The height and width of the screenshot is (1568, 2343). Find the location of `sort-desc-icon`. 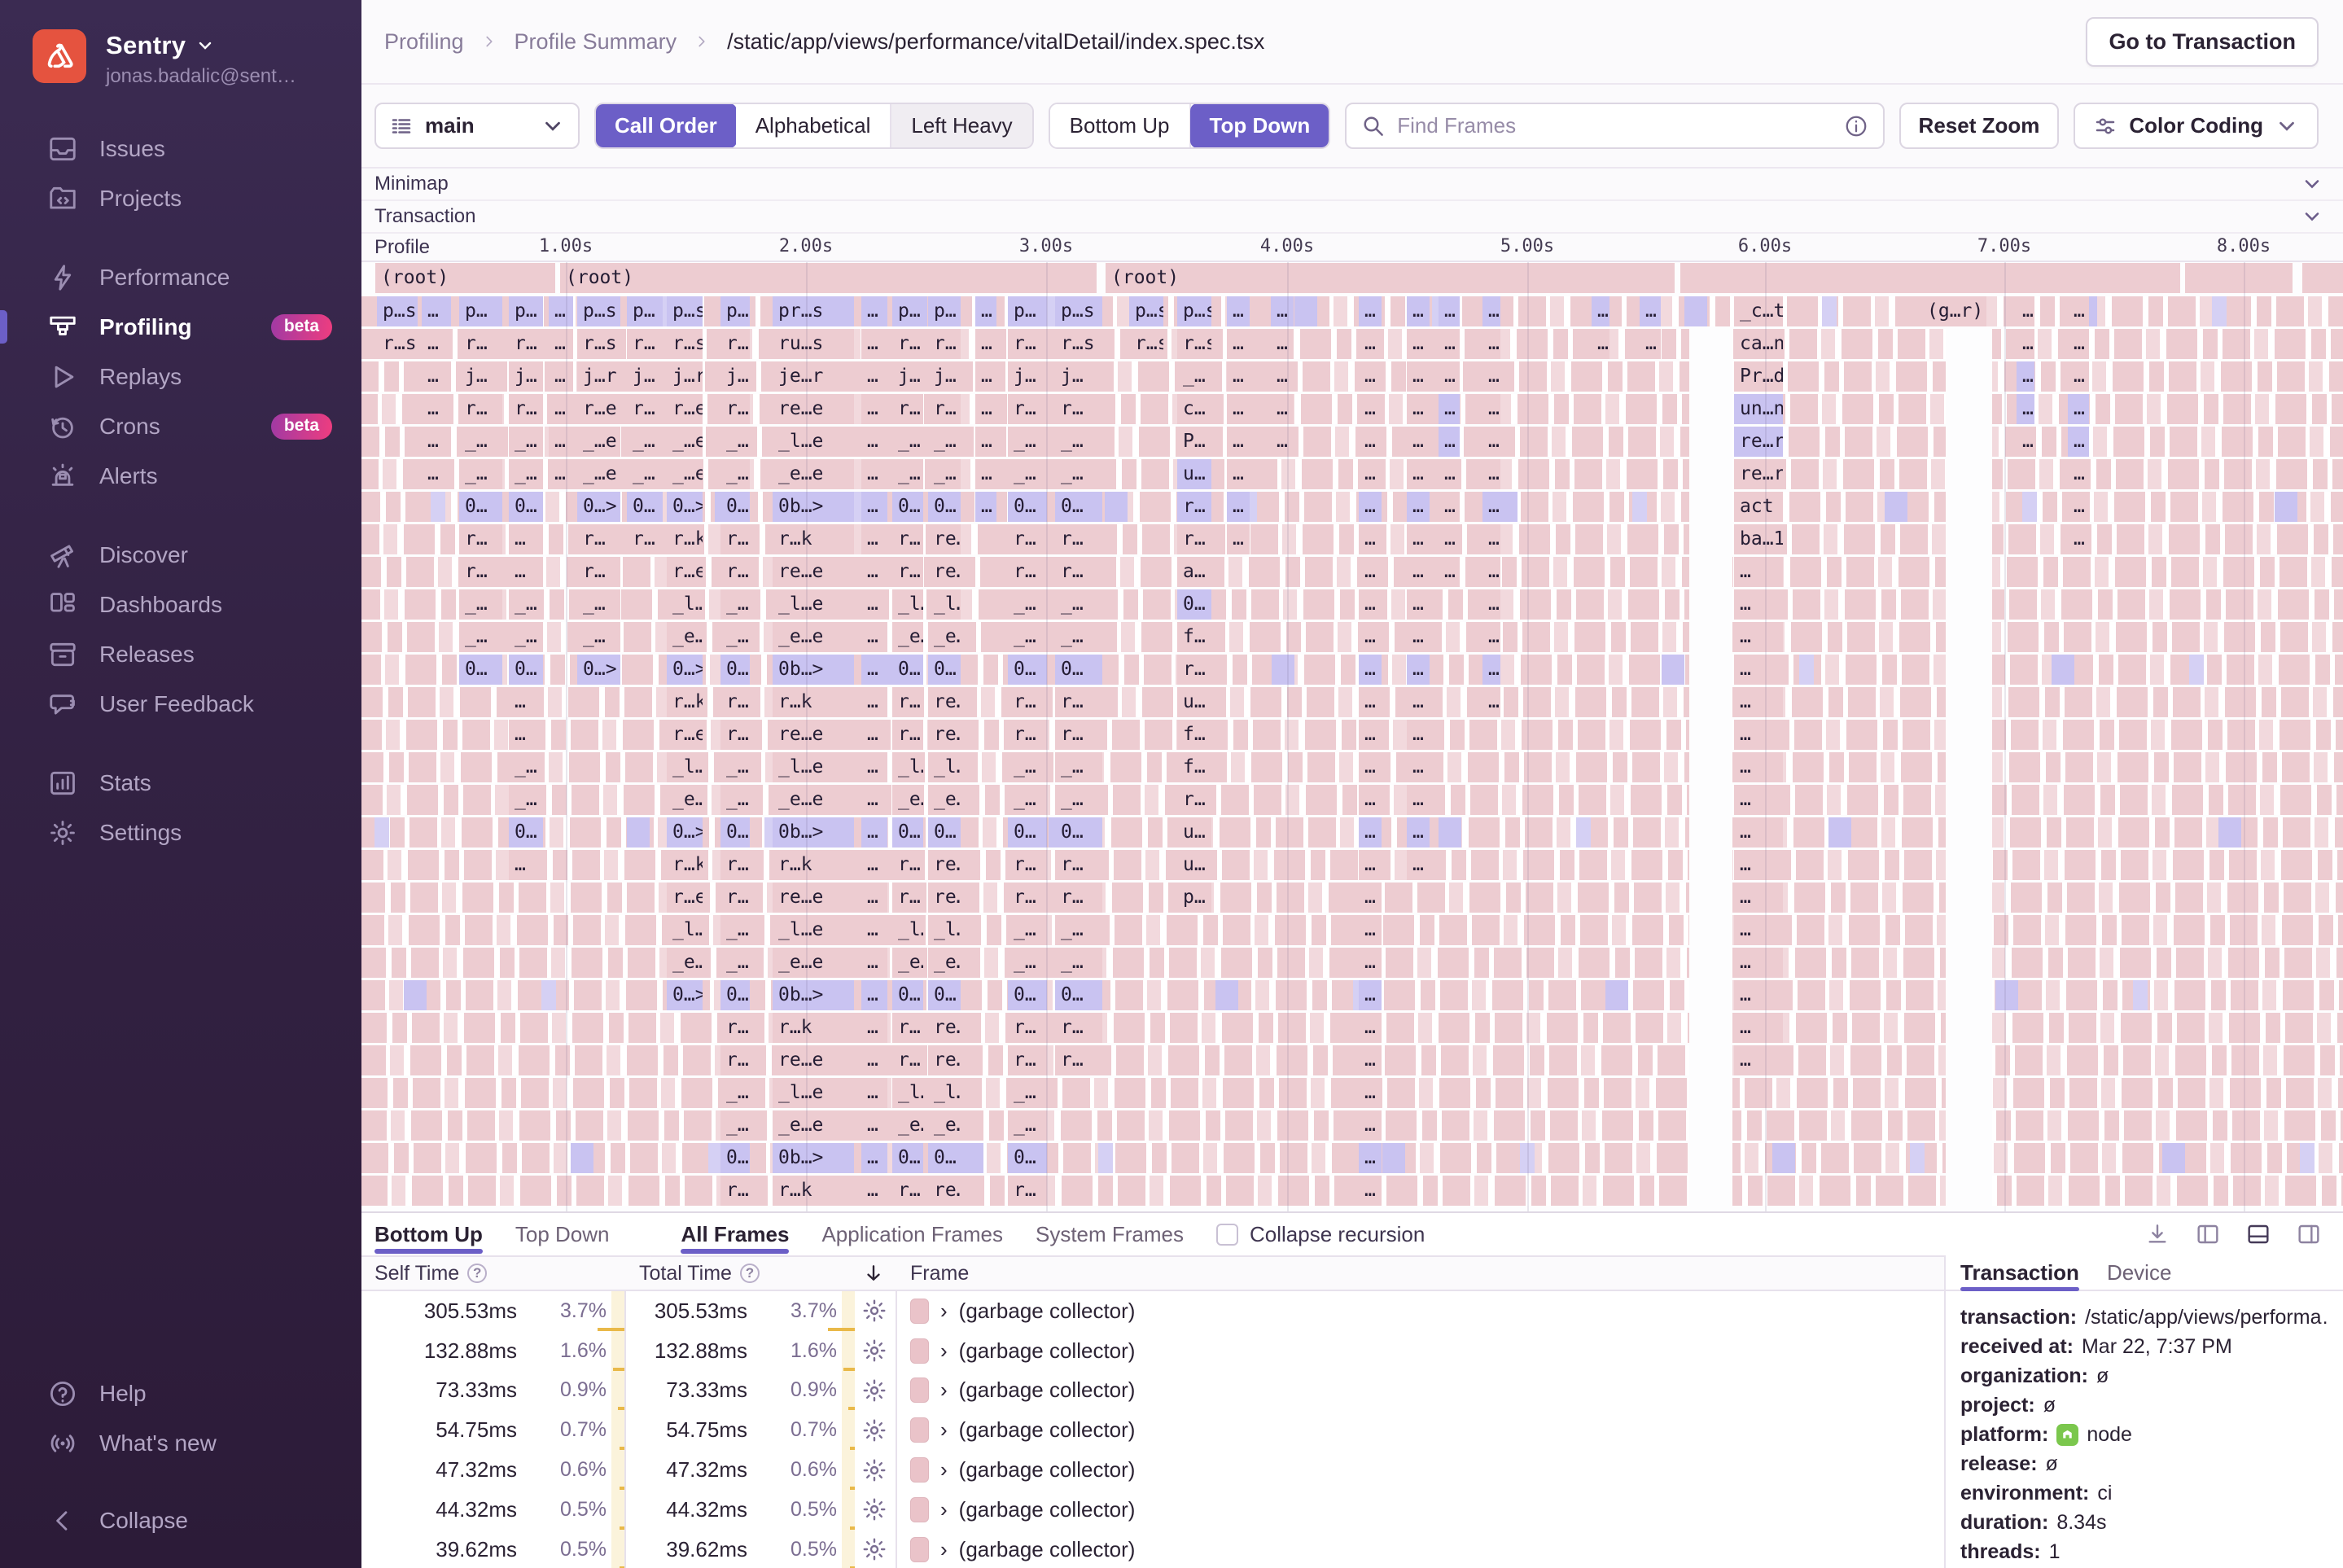

sort-desc-icon is located at coordinates (873, 1273).